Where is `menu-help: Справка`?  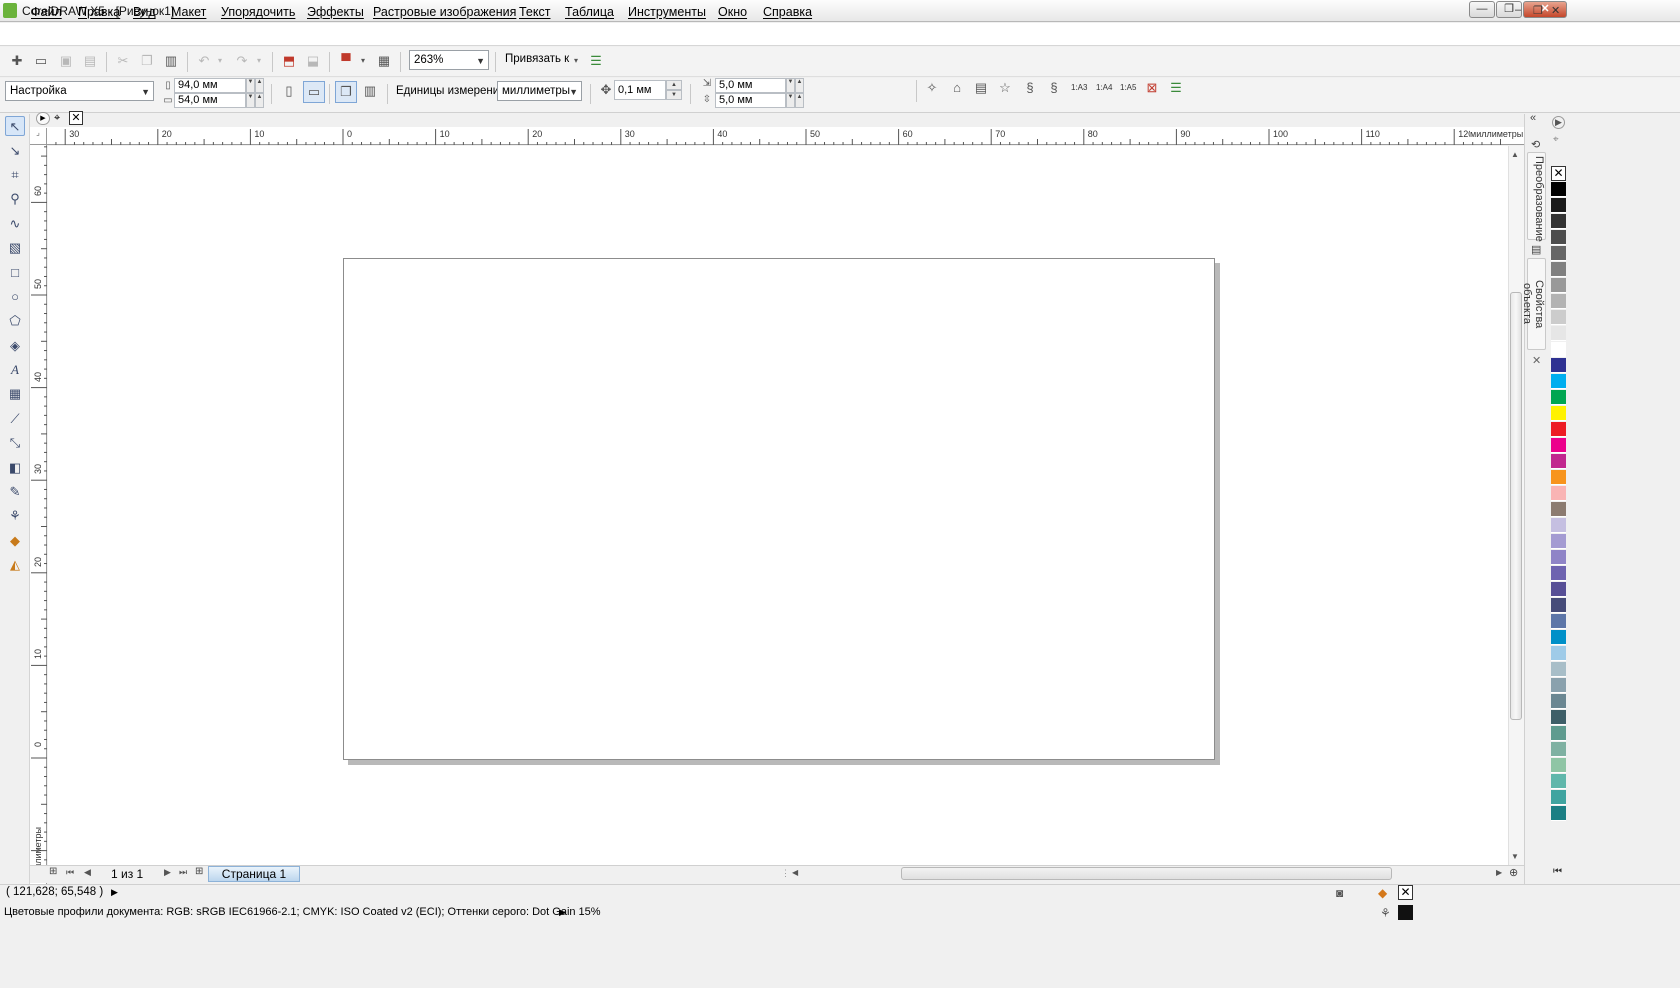
menu-help: Справка is located at coordinates (787, 12).